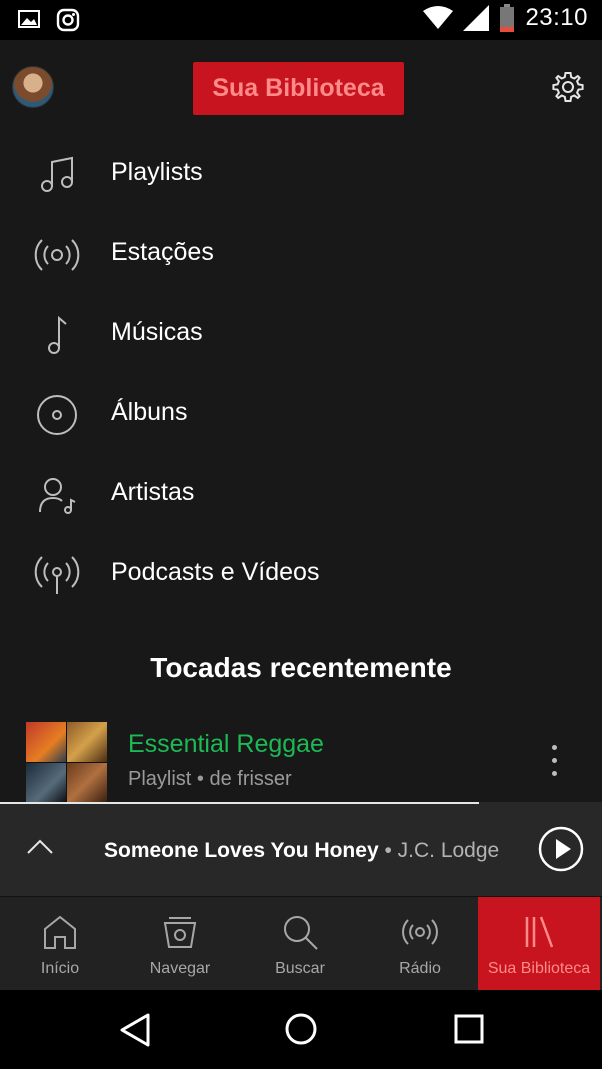 The width and height of the screenshot is (602, 1069). I want to click on menu-label: Podcasts e Vídeos, so click(215, 572).